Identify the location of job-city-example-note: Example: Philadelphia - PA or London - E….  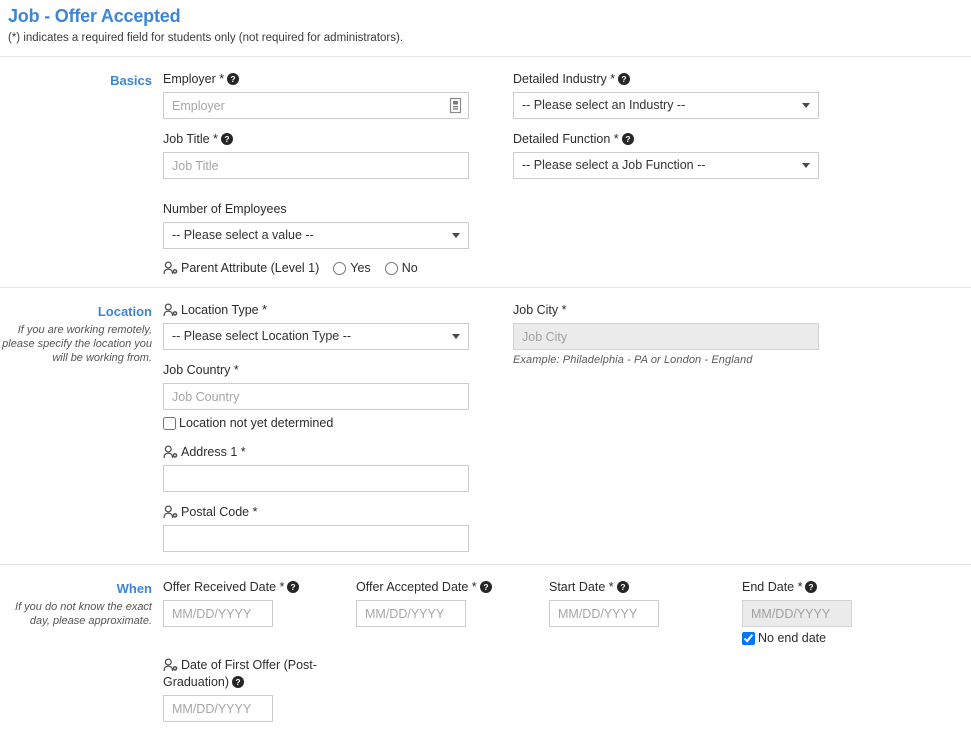
(633, 360).